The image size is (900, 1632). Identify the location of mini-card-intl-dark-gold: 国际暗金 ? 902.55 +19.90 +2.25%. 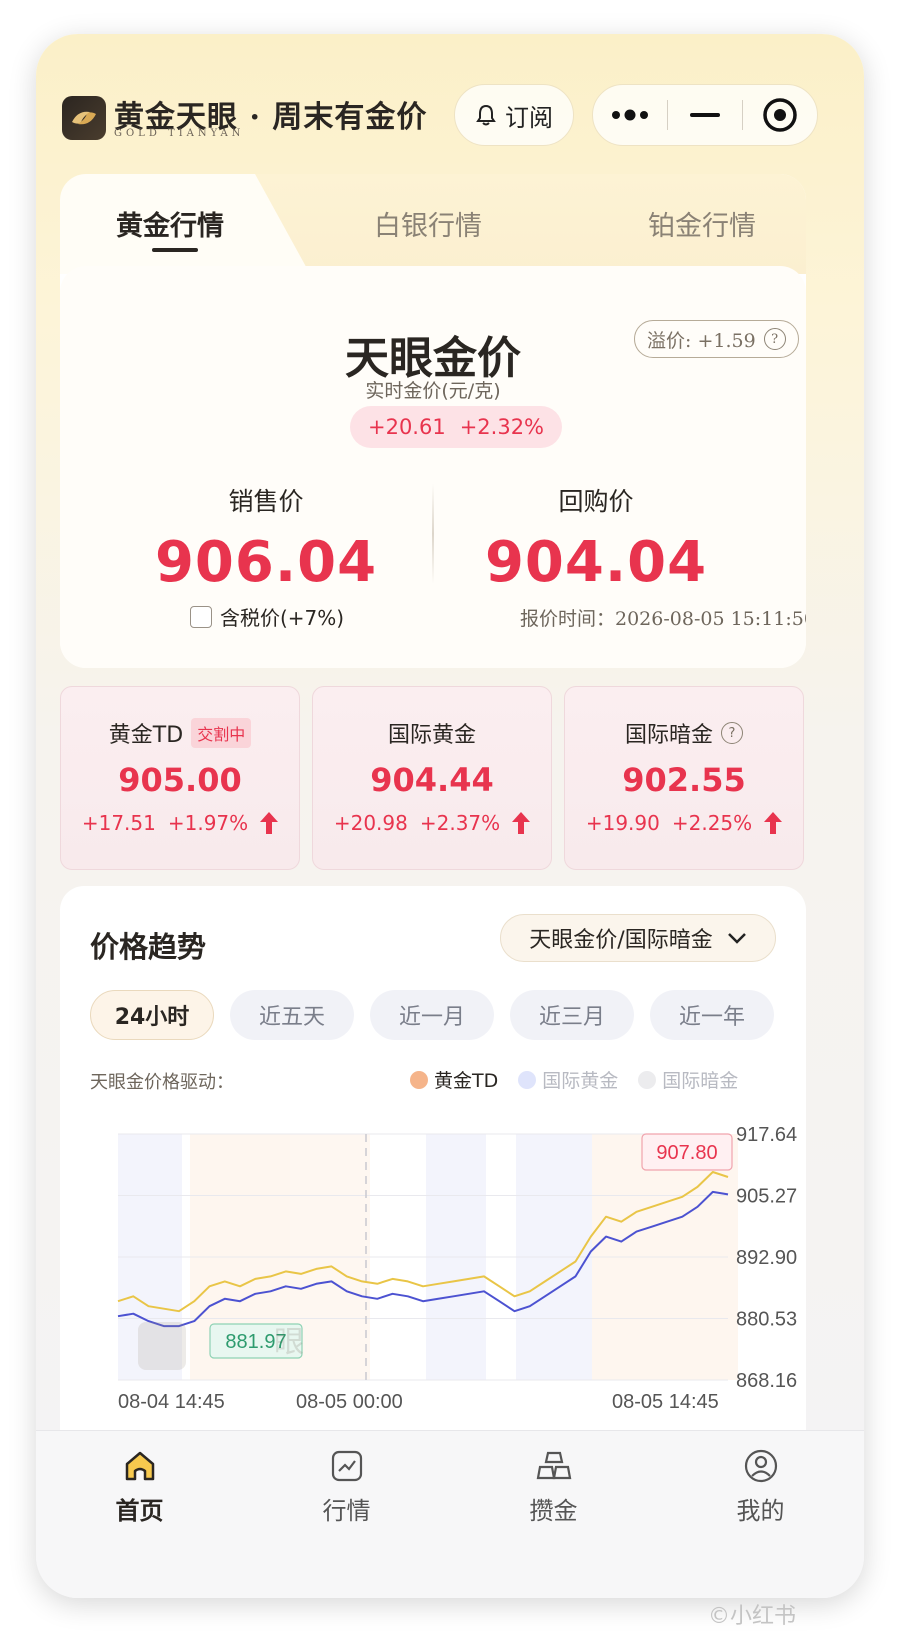
(684, 778).